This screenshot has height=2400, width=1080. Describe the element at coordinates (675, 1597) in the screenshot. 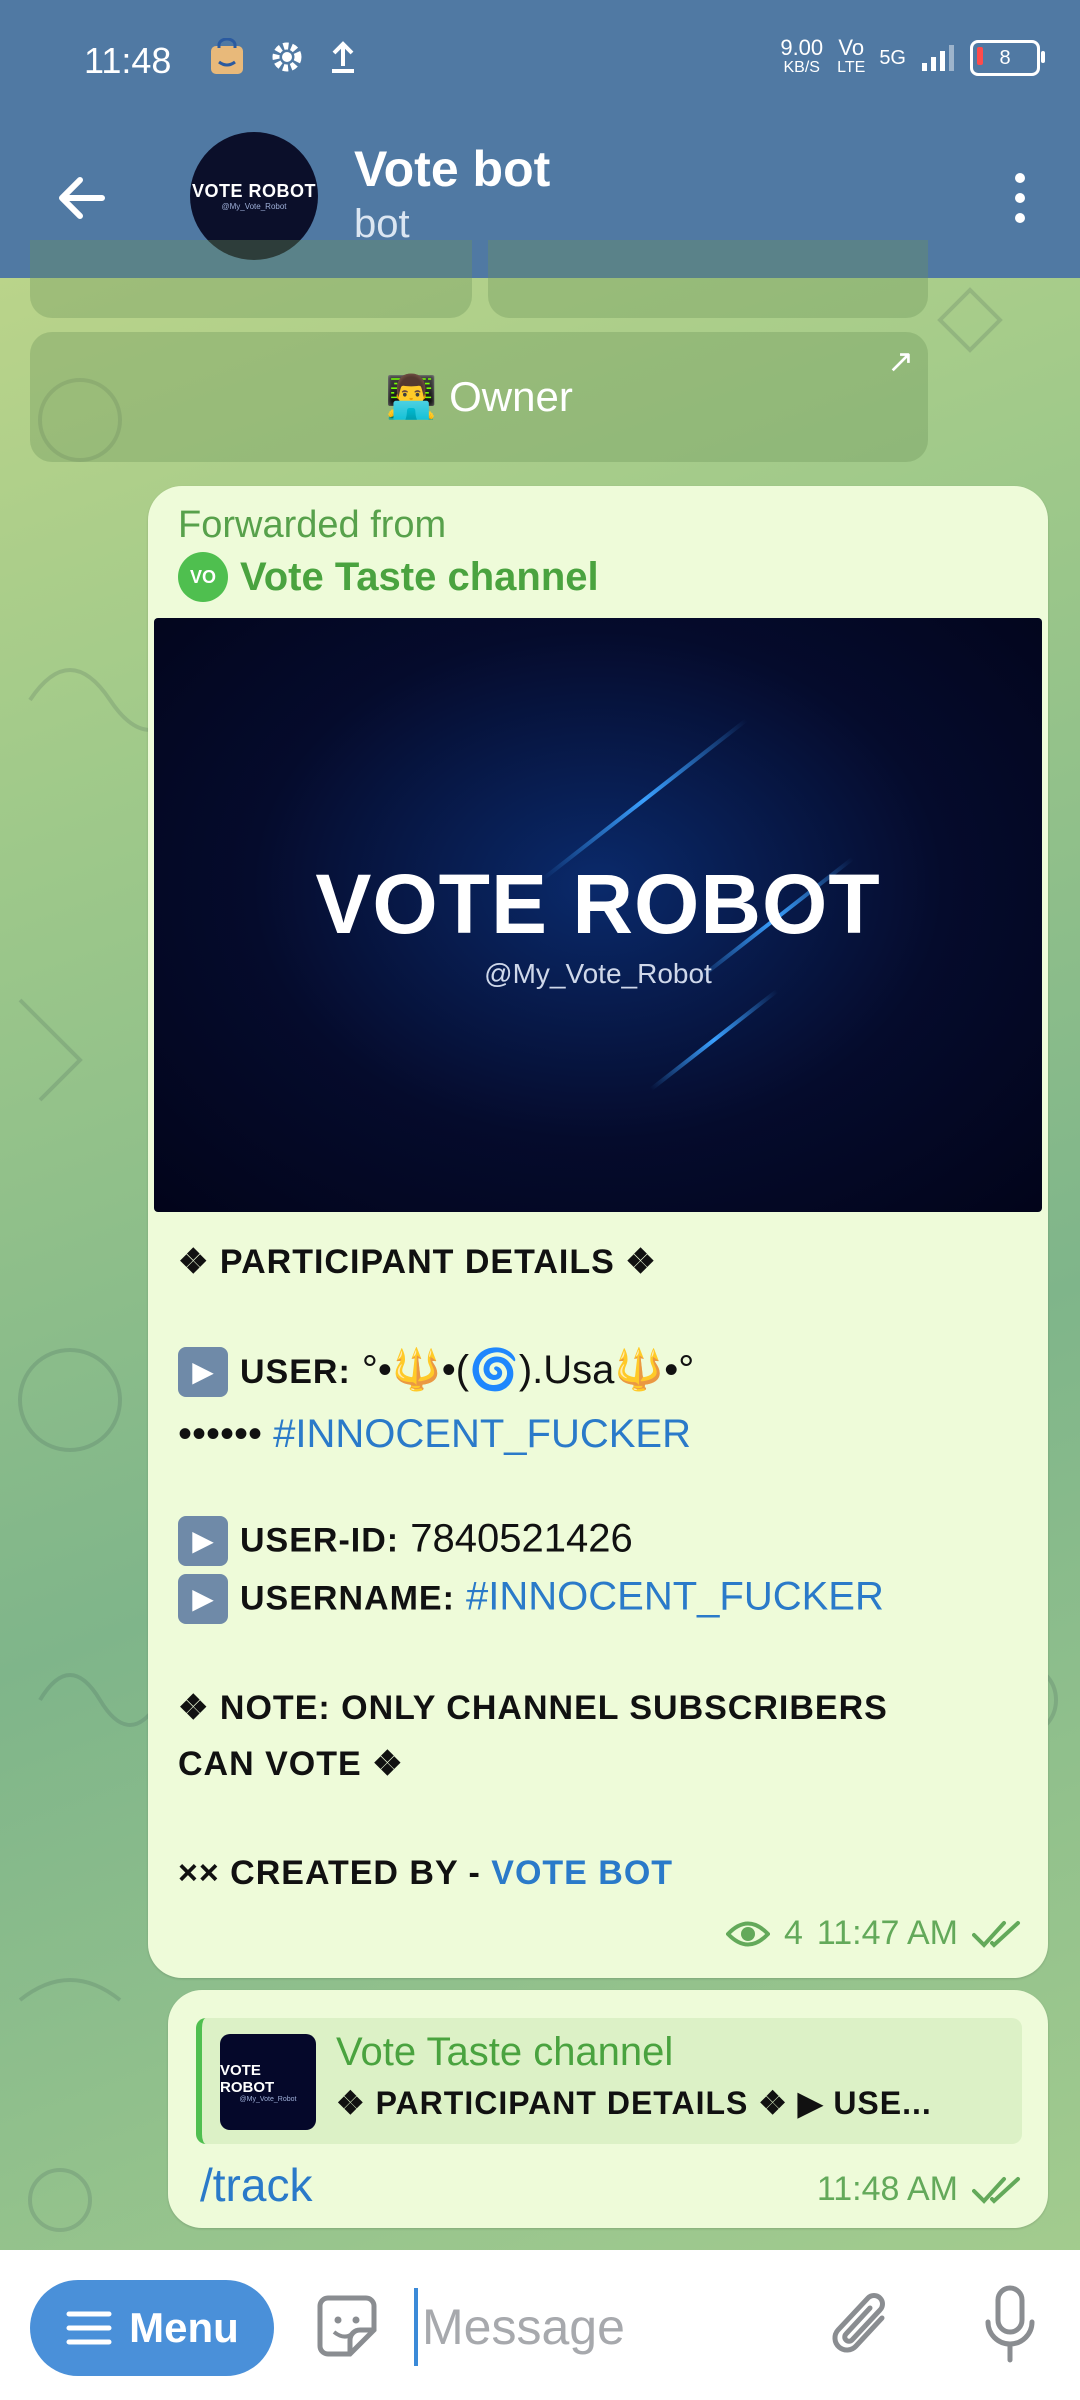

I see `username-hashtag: #INNOCENT_FUCKER` at that location.